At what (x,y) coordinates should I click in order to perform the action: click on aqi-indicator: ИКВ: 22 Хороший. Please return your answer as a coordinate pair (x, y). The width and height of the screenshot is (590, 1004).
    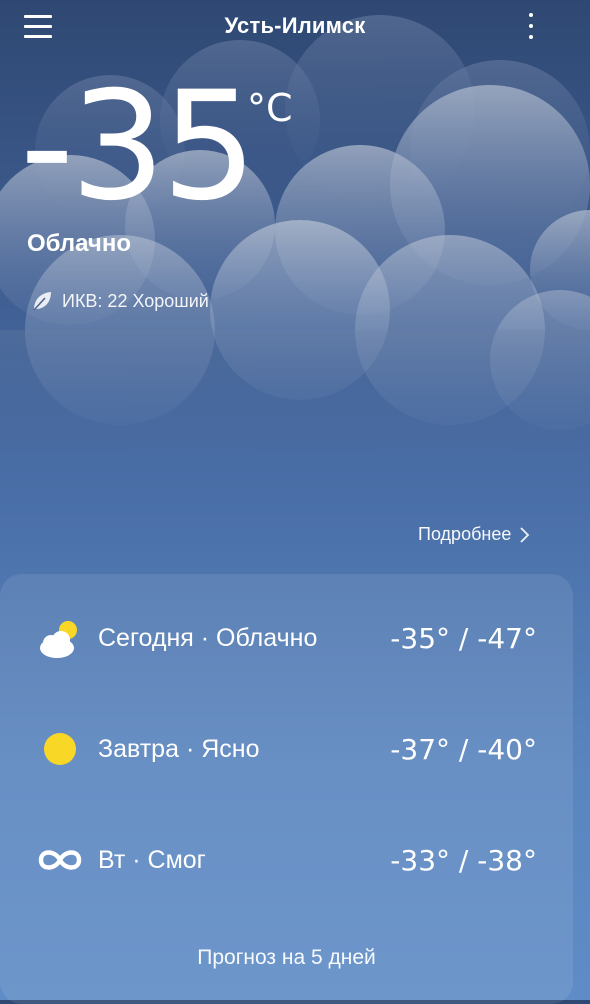
    Looking at the image, I should click on (119, 301).